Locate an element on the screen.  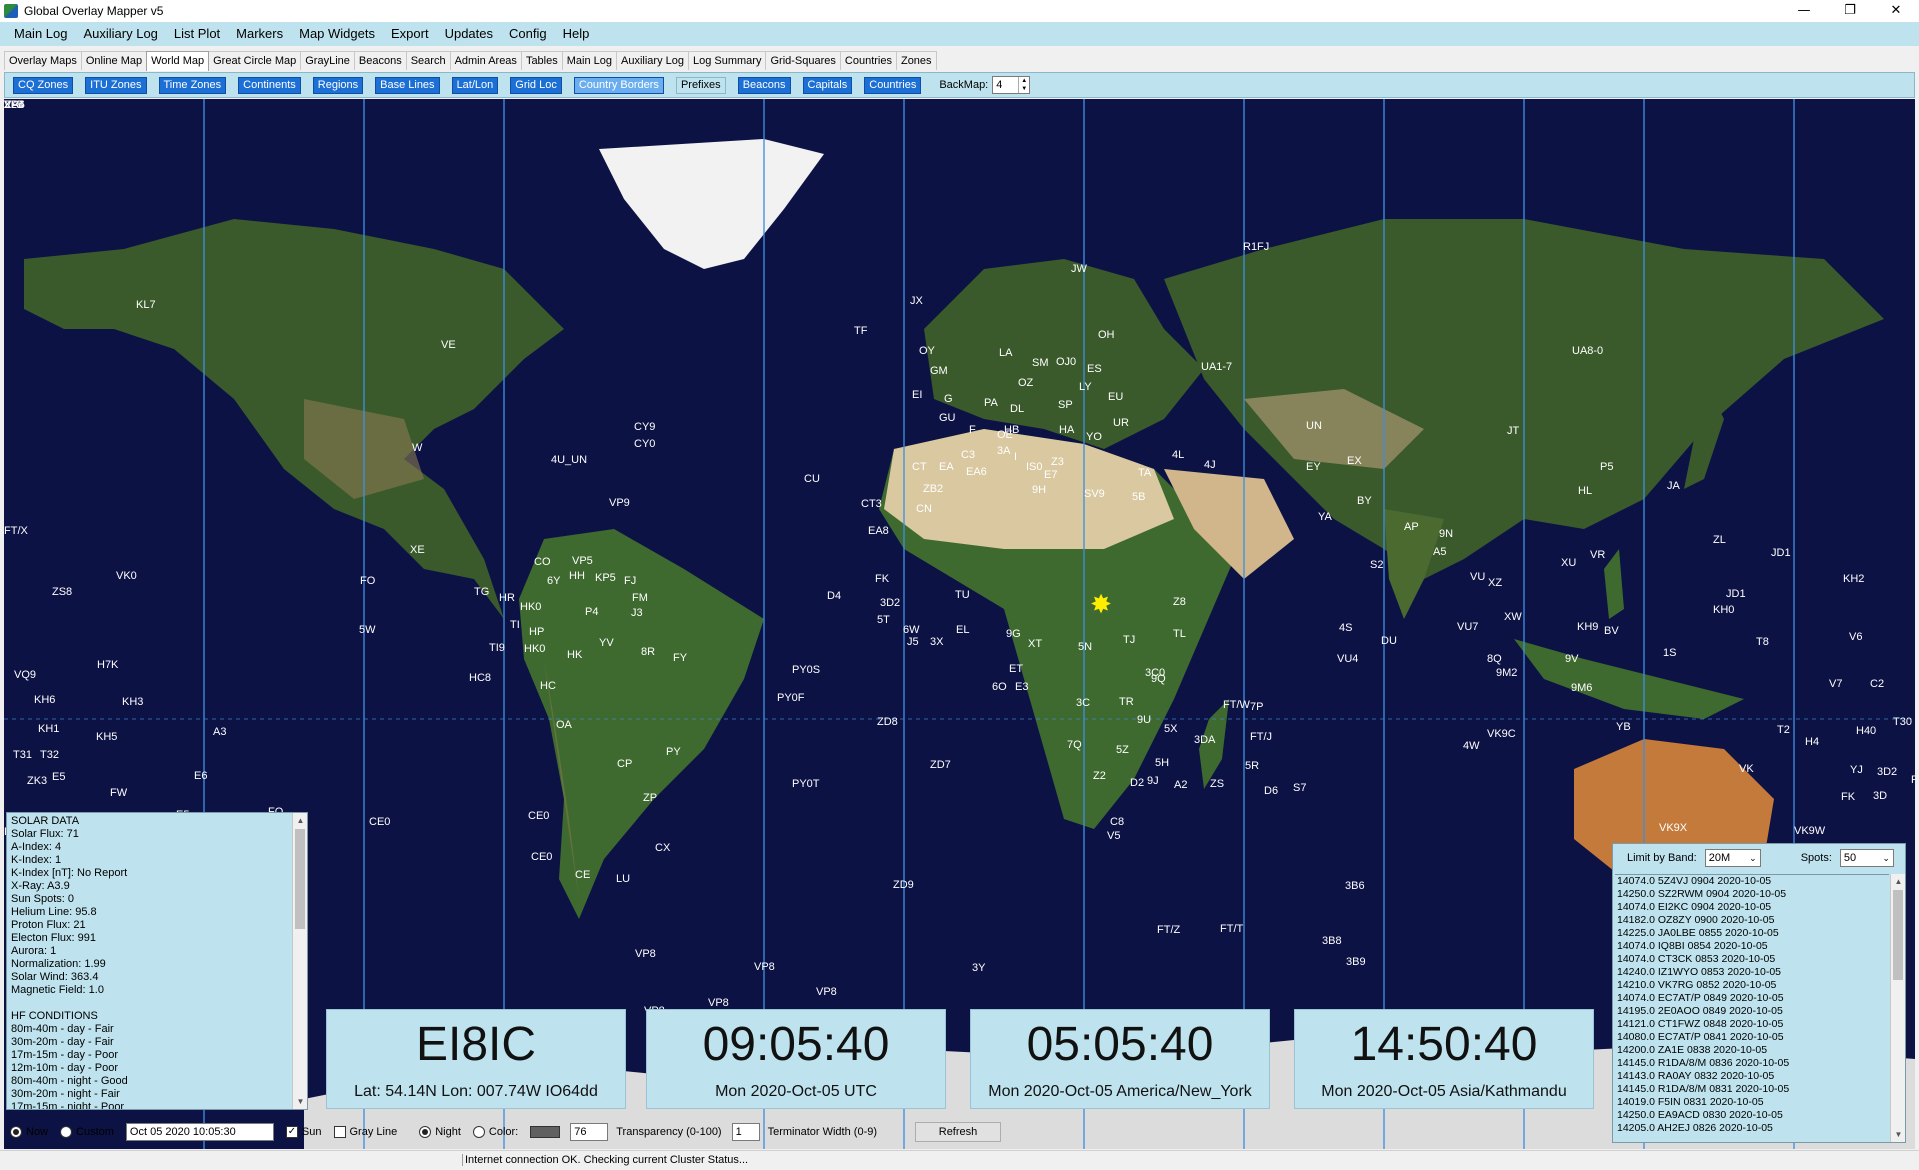
tab-zones: Zones is located at coordinates (916, 60).